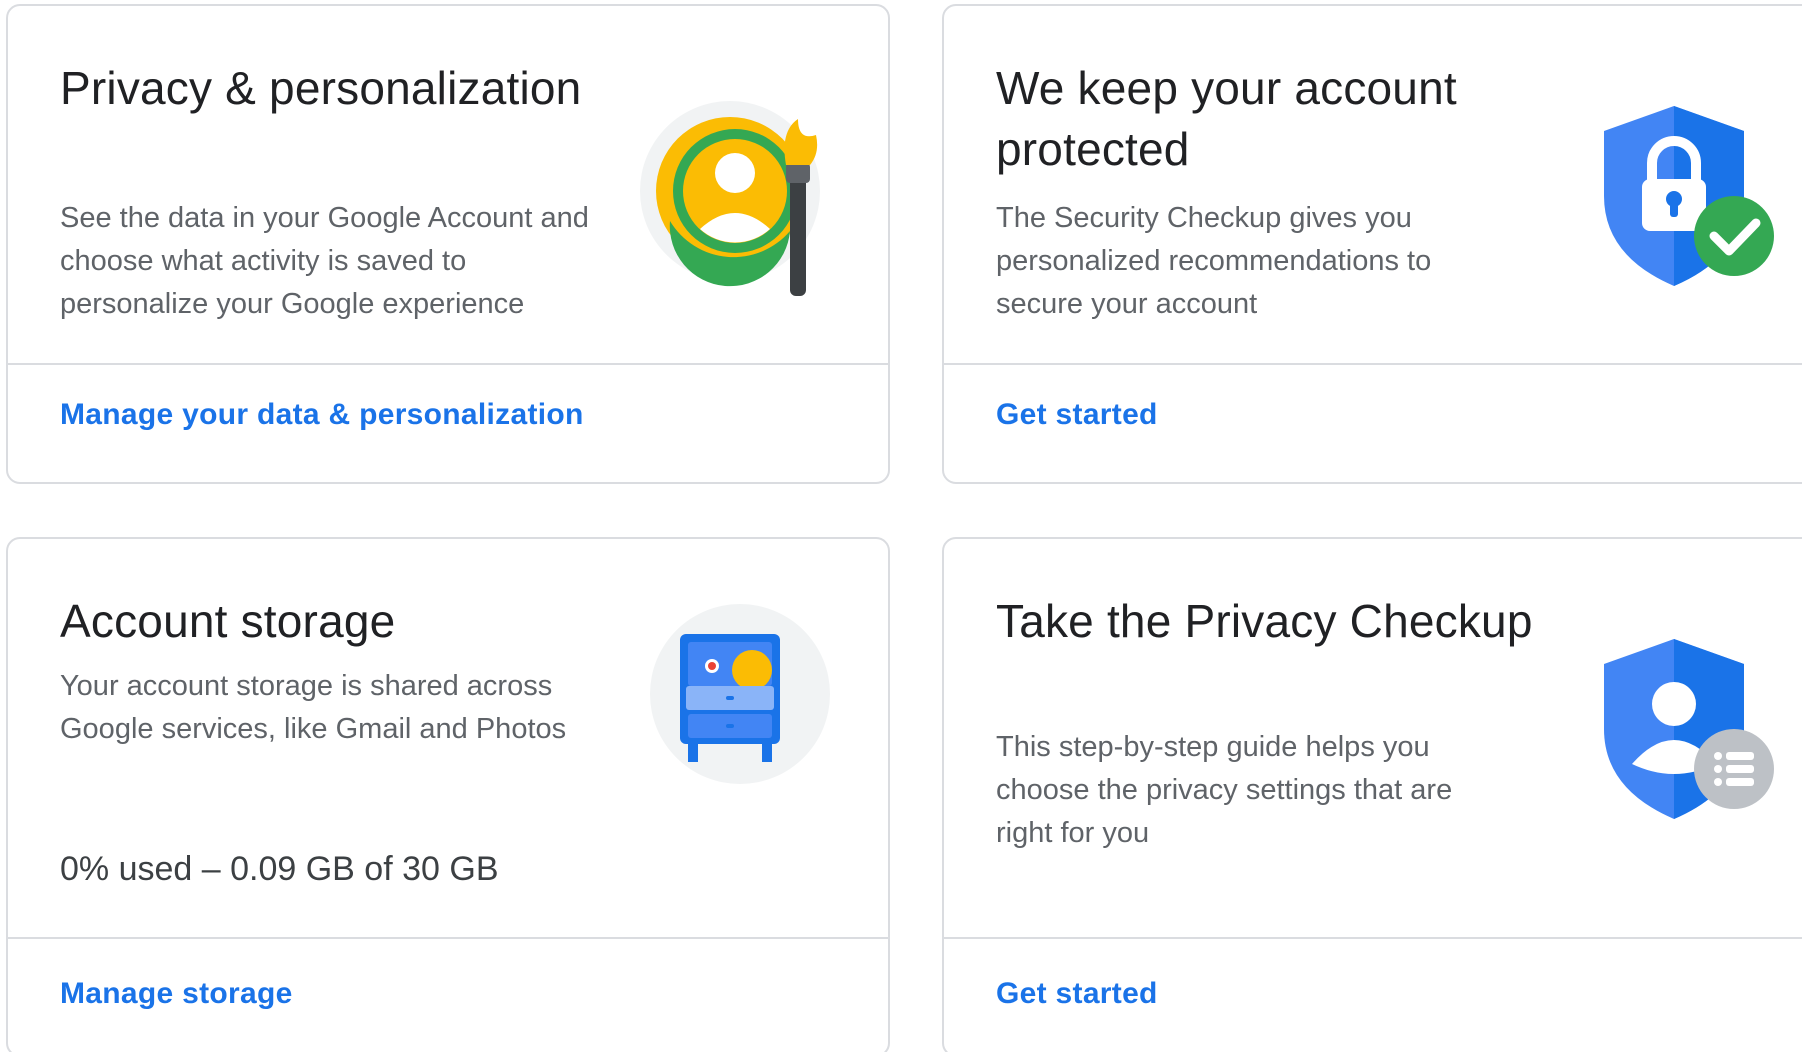 This screenshot has width=1802, height=1052. Describe the element at coordinates (1077, 415) in the screenshot. I see `security-get-started-link: Get started` at that location.